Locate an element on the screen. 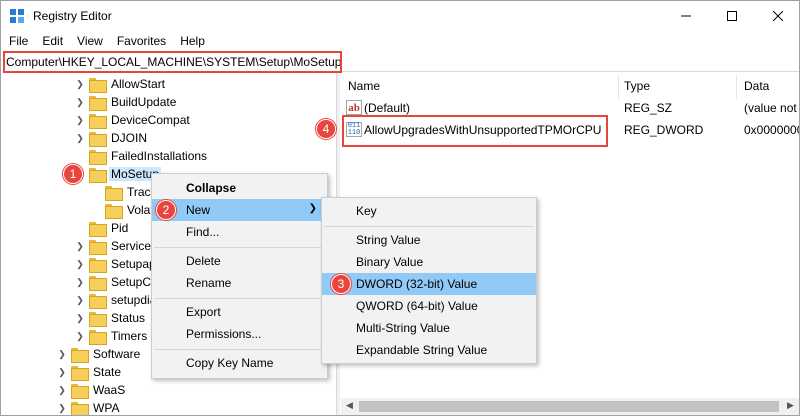  column-header-name: Name is located at coordinates (364, 86).